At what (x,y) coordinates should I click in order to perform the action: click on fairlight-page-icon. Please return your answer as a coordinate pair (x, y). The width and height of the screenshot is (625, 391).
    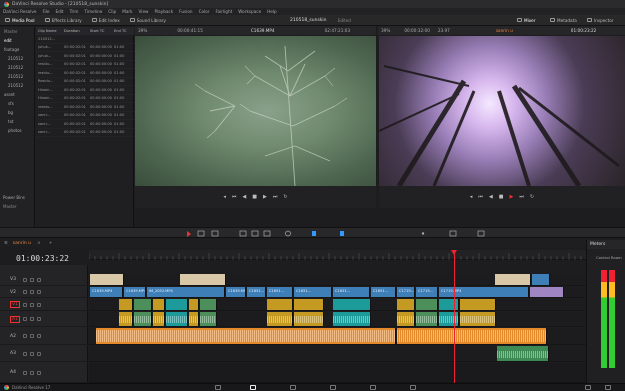
    Looking at the image, I should click on (373, 387).